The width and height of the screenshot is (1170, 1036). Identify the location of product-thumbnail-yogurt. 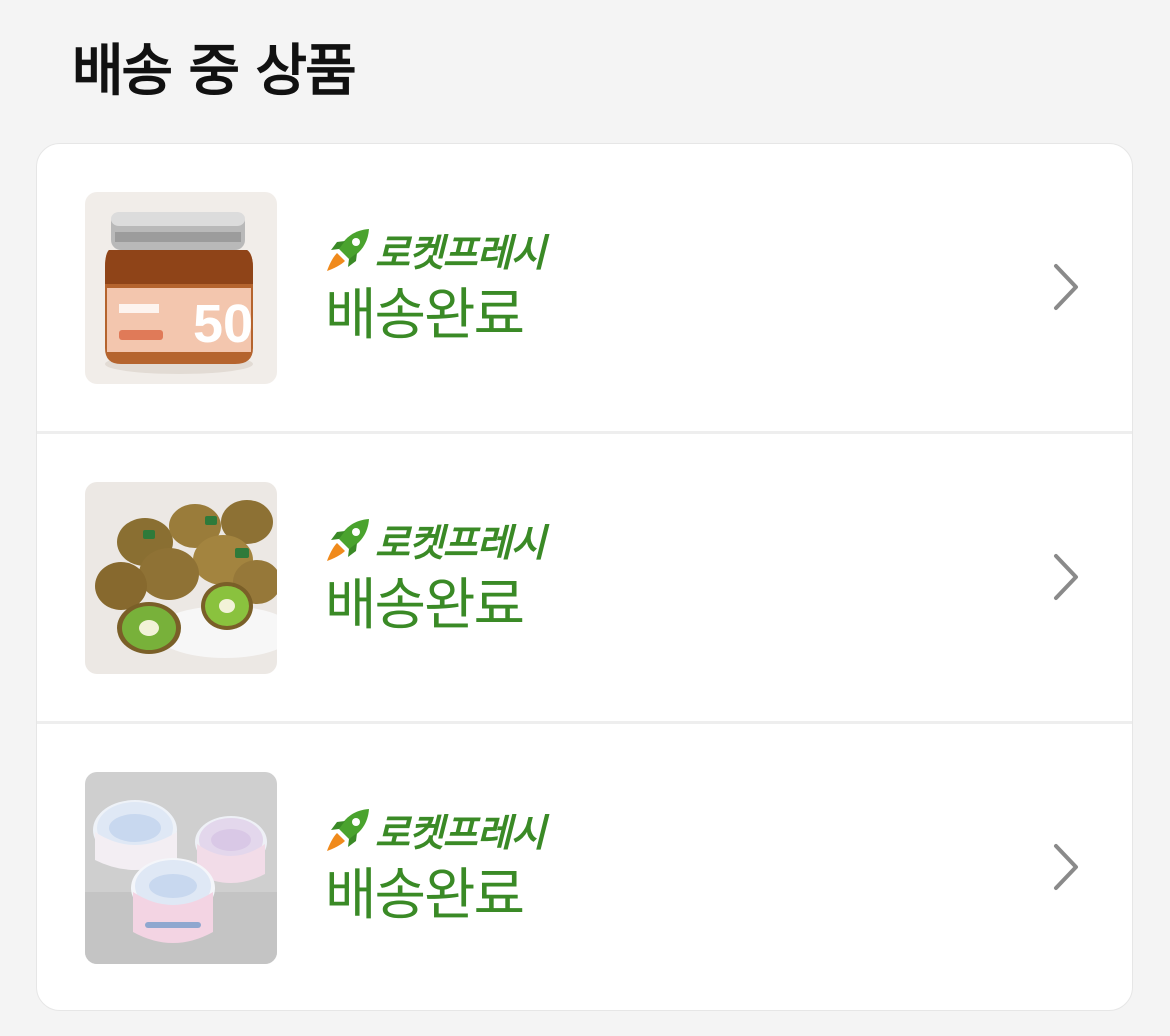
(181, 868).